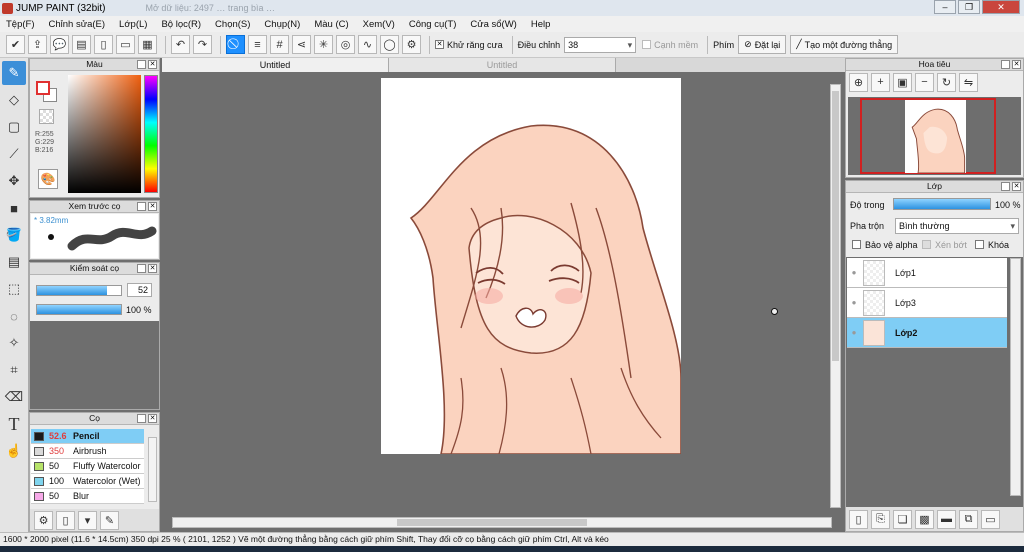 Image resolution: width=1024 pixels, height=552 pixels. What do you see at coordinates (502, 65) in the screenshot?
I see `tab-untitled-2: Untitled` at bounding box center [502, 65].